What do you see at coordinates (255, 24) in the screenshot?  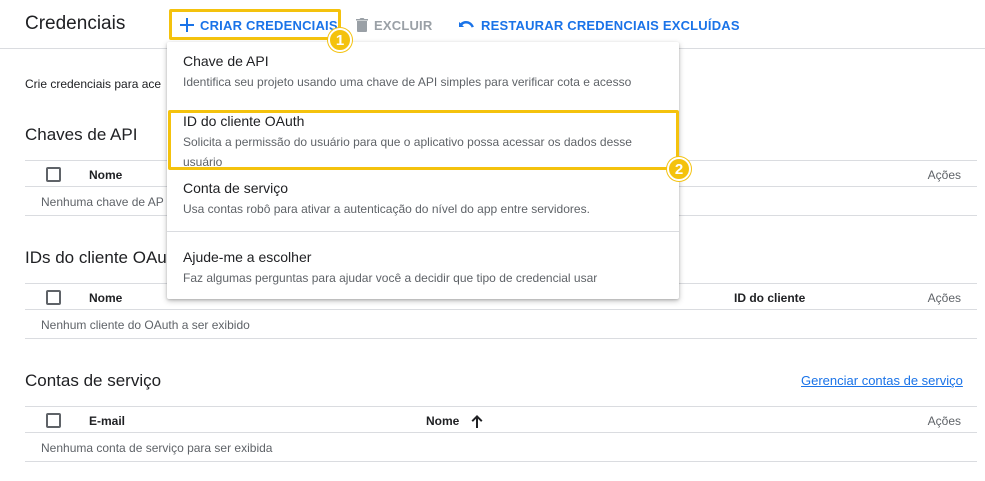 I see `highlight-create-button` at bounding box center [255, 24].